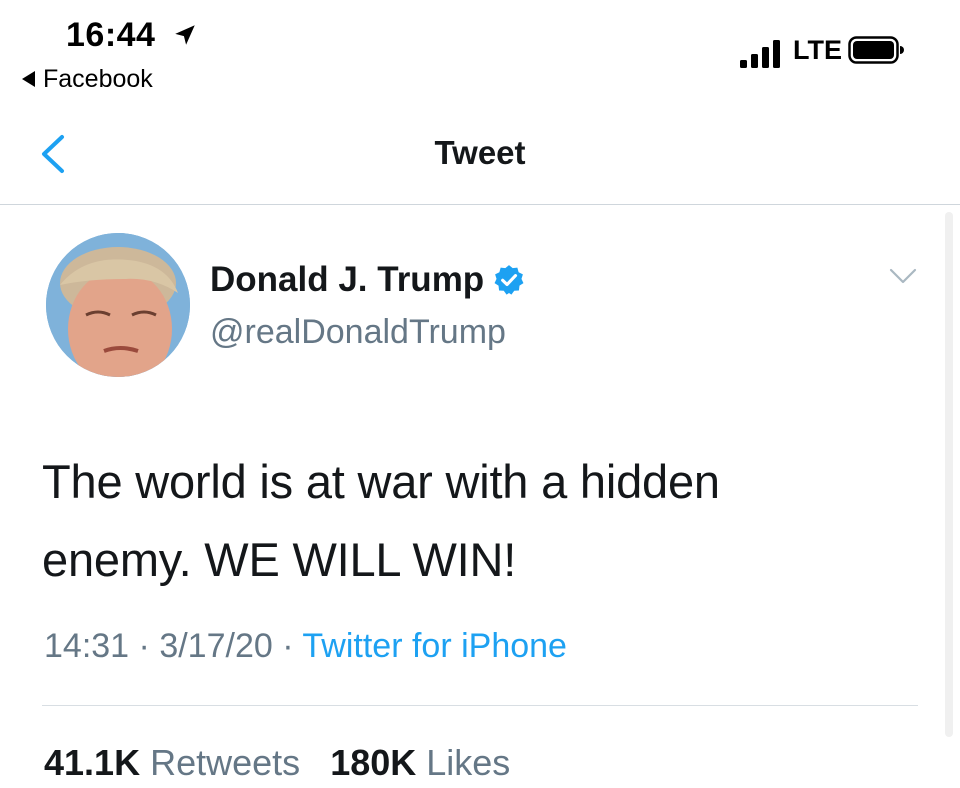 The height and width of the screenshot is (788, 960). I want to click on retweets-count: 41.1K, so click(92, 762).